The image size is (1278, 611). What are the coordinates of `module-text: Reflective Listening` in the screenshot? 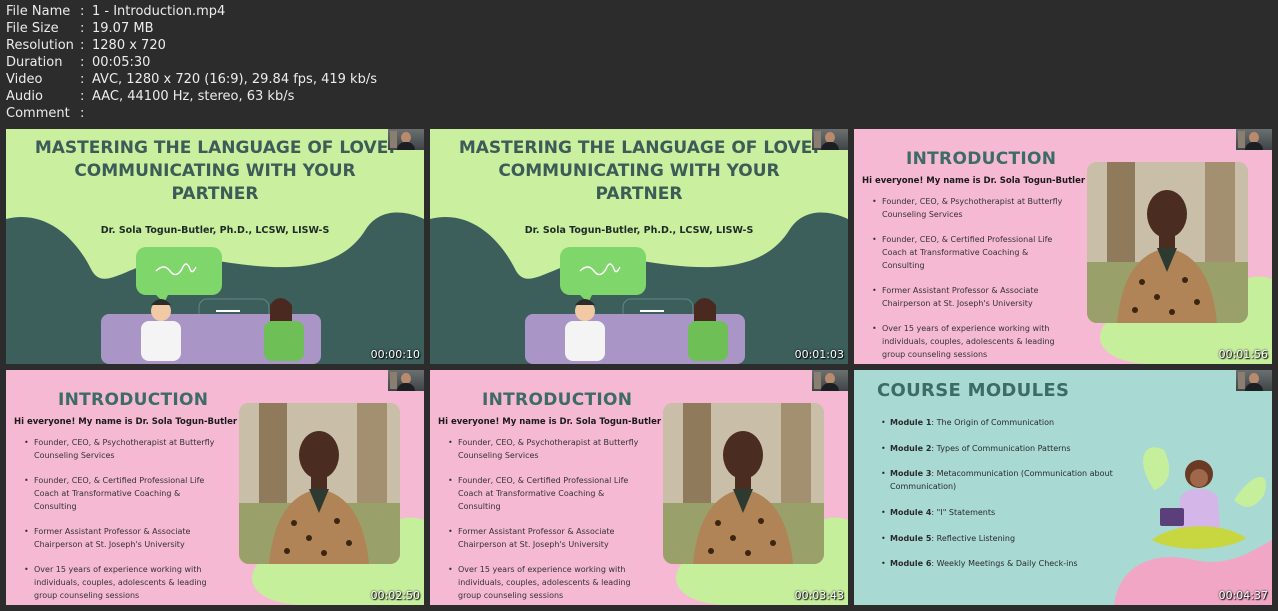 It's located at (976, 538).